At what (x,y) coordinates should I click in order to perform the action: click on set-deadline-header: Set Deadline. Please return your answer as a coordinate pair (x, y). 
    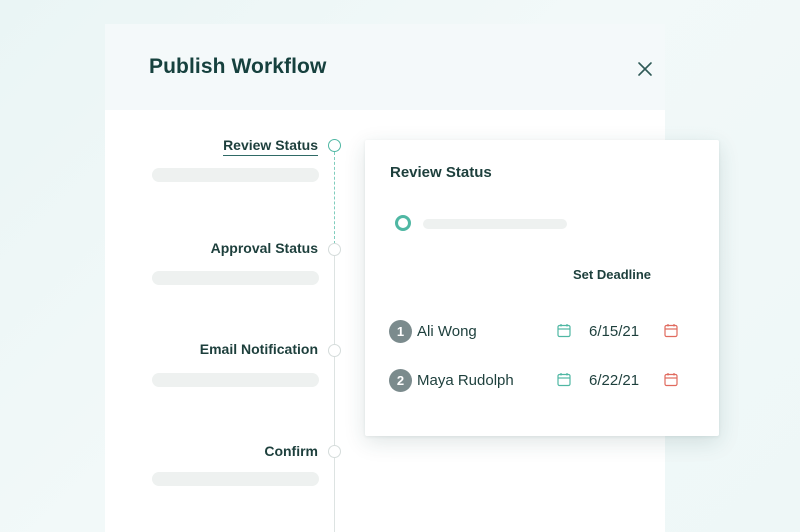
    Looking at the image, I should click on (612, 274).